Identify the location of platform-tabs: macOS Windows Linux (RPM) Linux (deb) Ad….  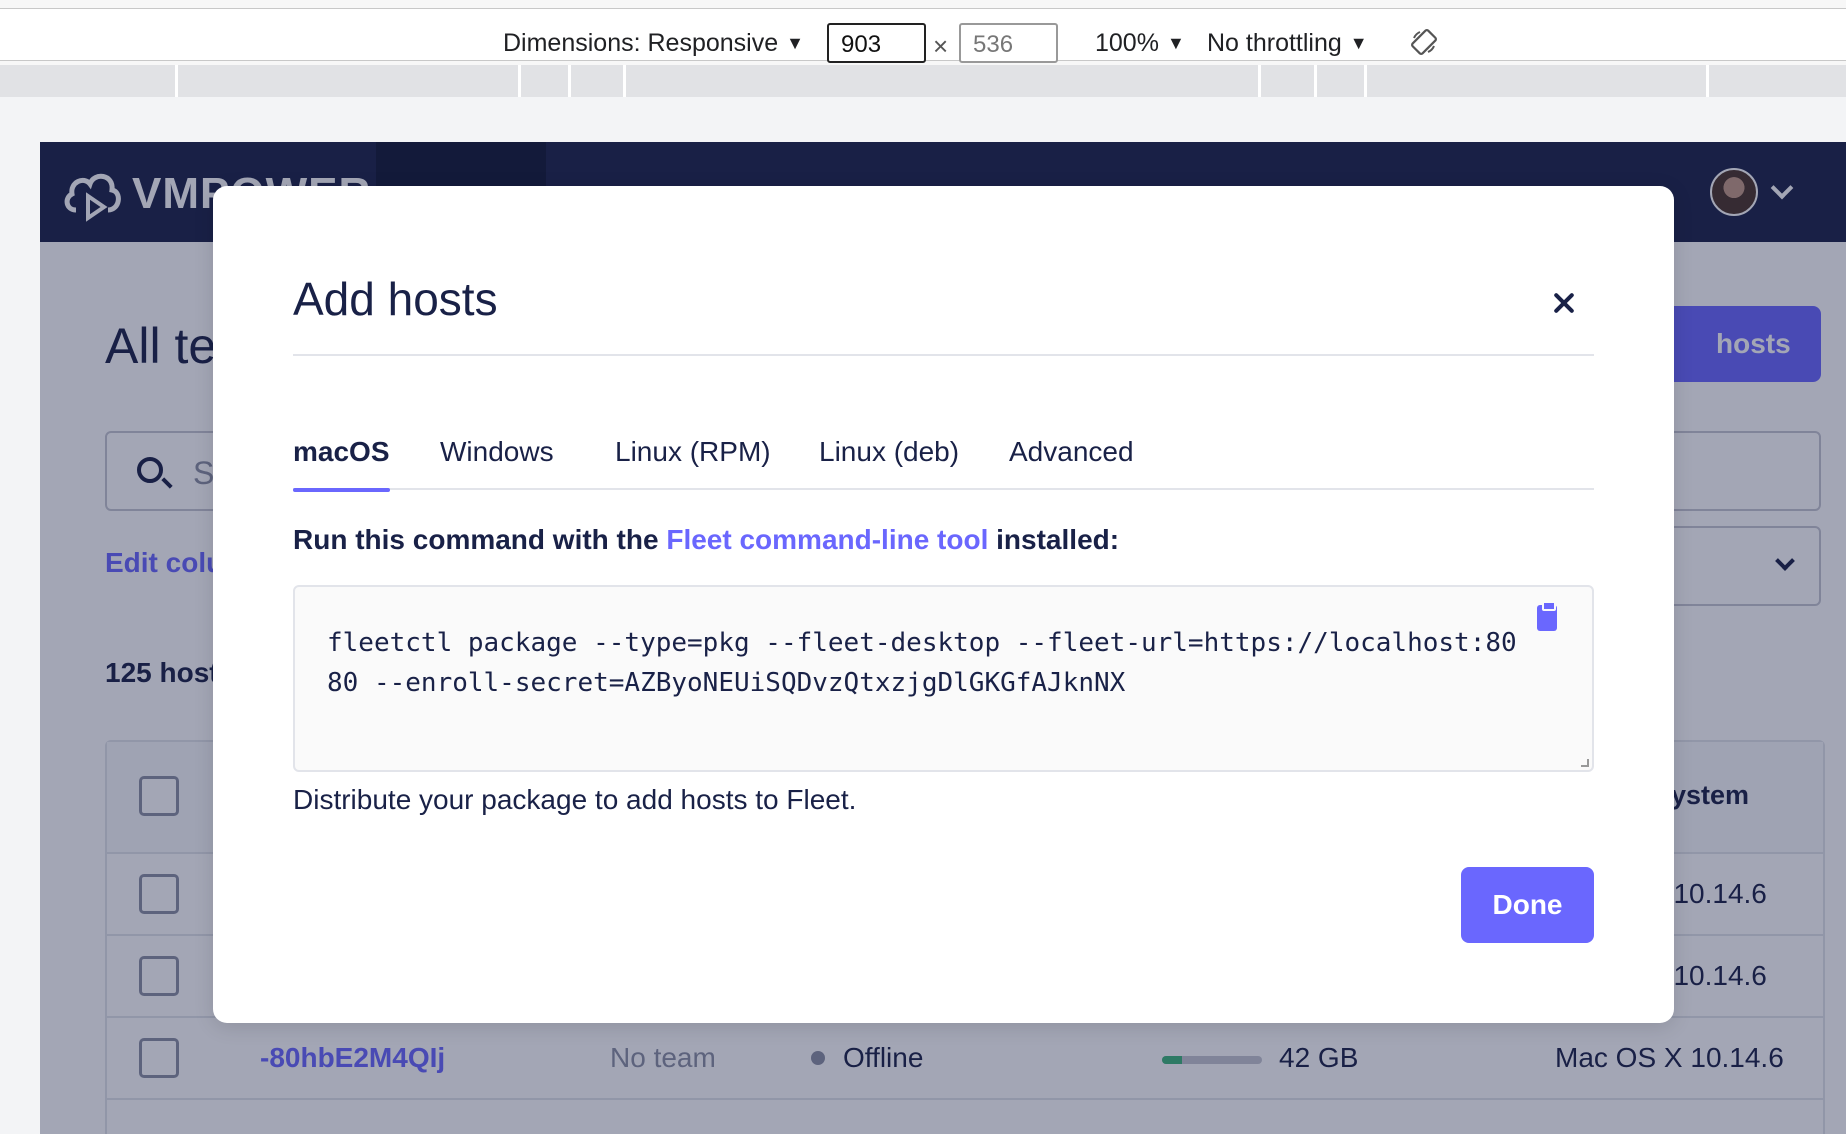
(943, 464).